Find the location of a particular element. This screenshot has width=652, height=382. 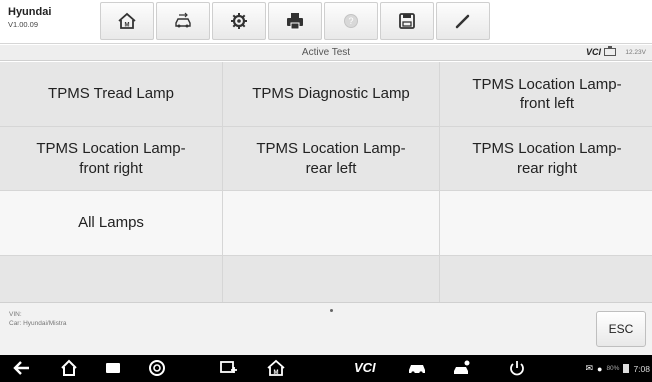

app-title: Hyundai V1.00.09 is located at coordinates (29, 18).